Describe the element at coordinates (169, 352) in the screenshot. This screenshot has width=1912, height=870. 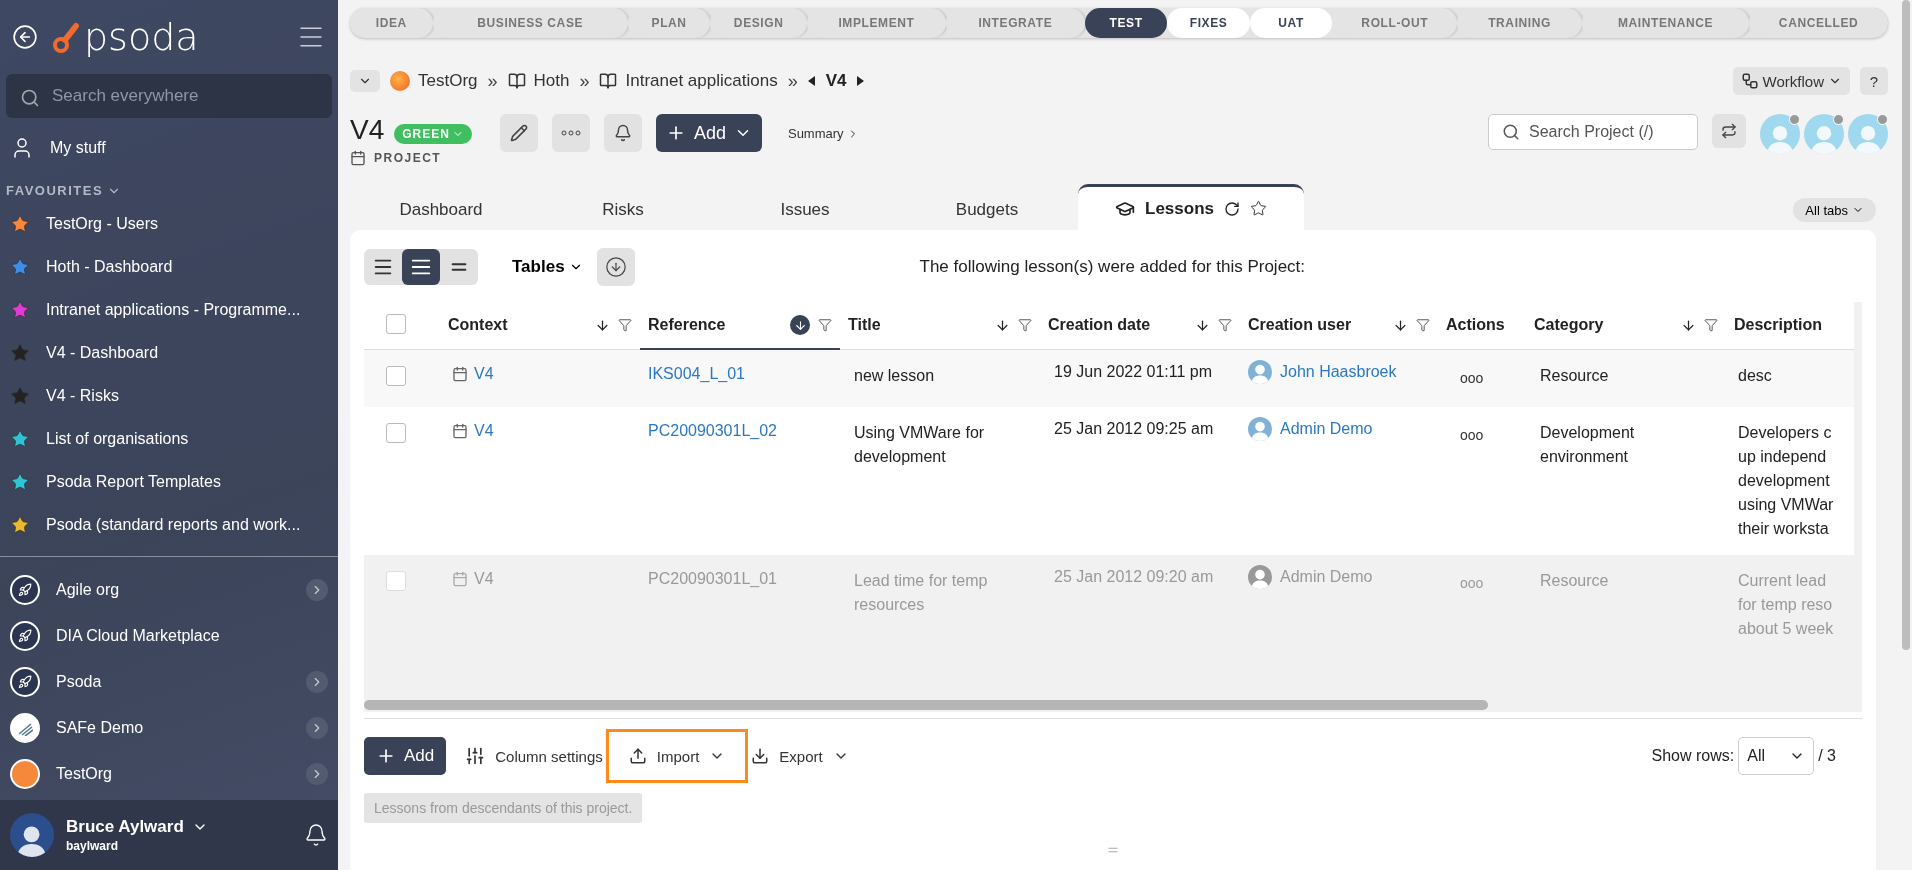
I see `favourite-item: V4 - Dashboard` at that location.